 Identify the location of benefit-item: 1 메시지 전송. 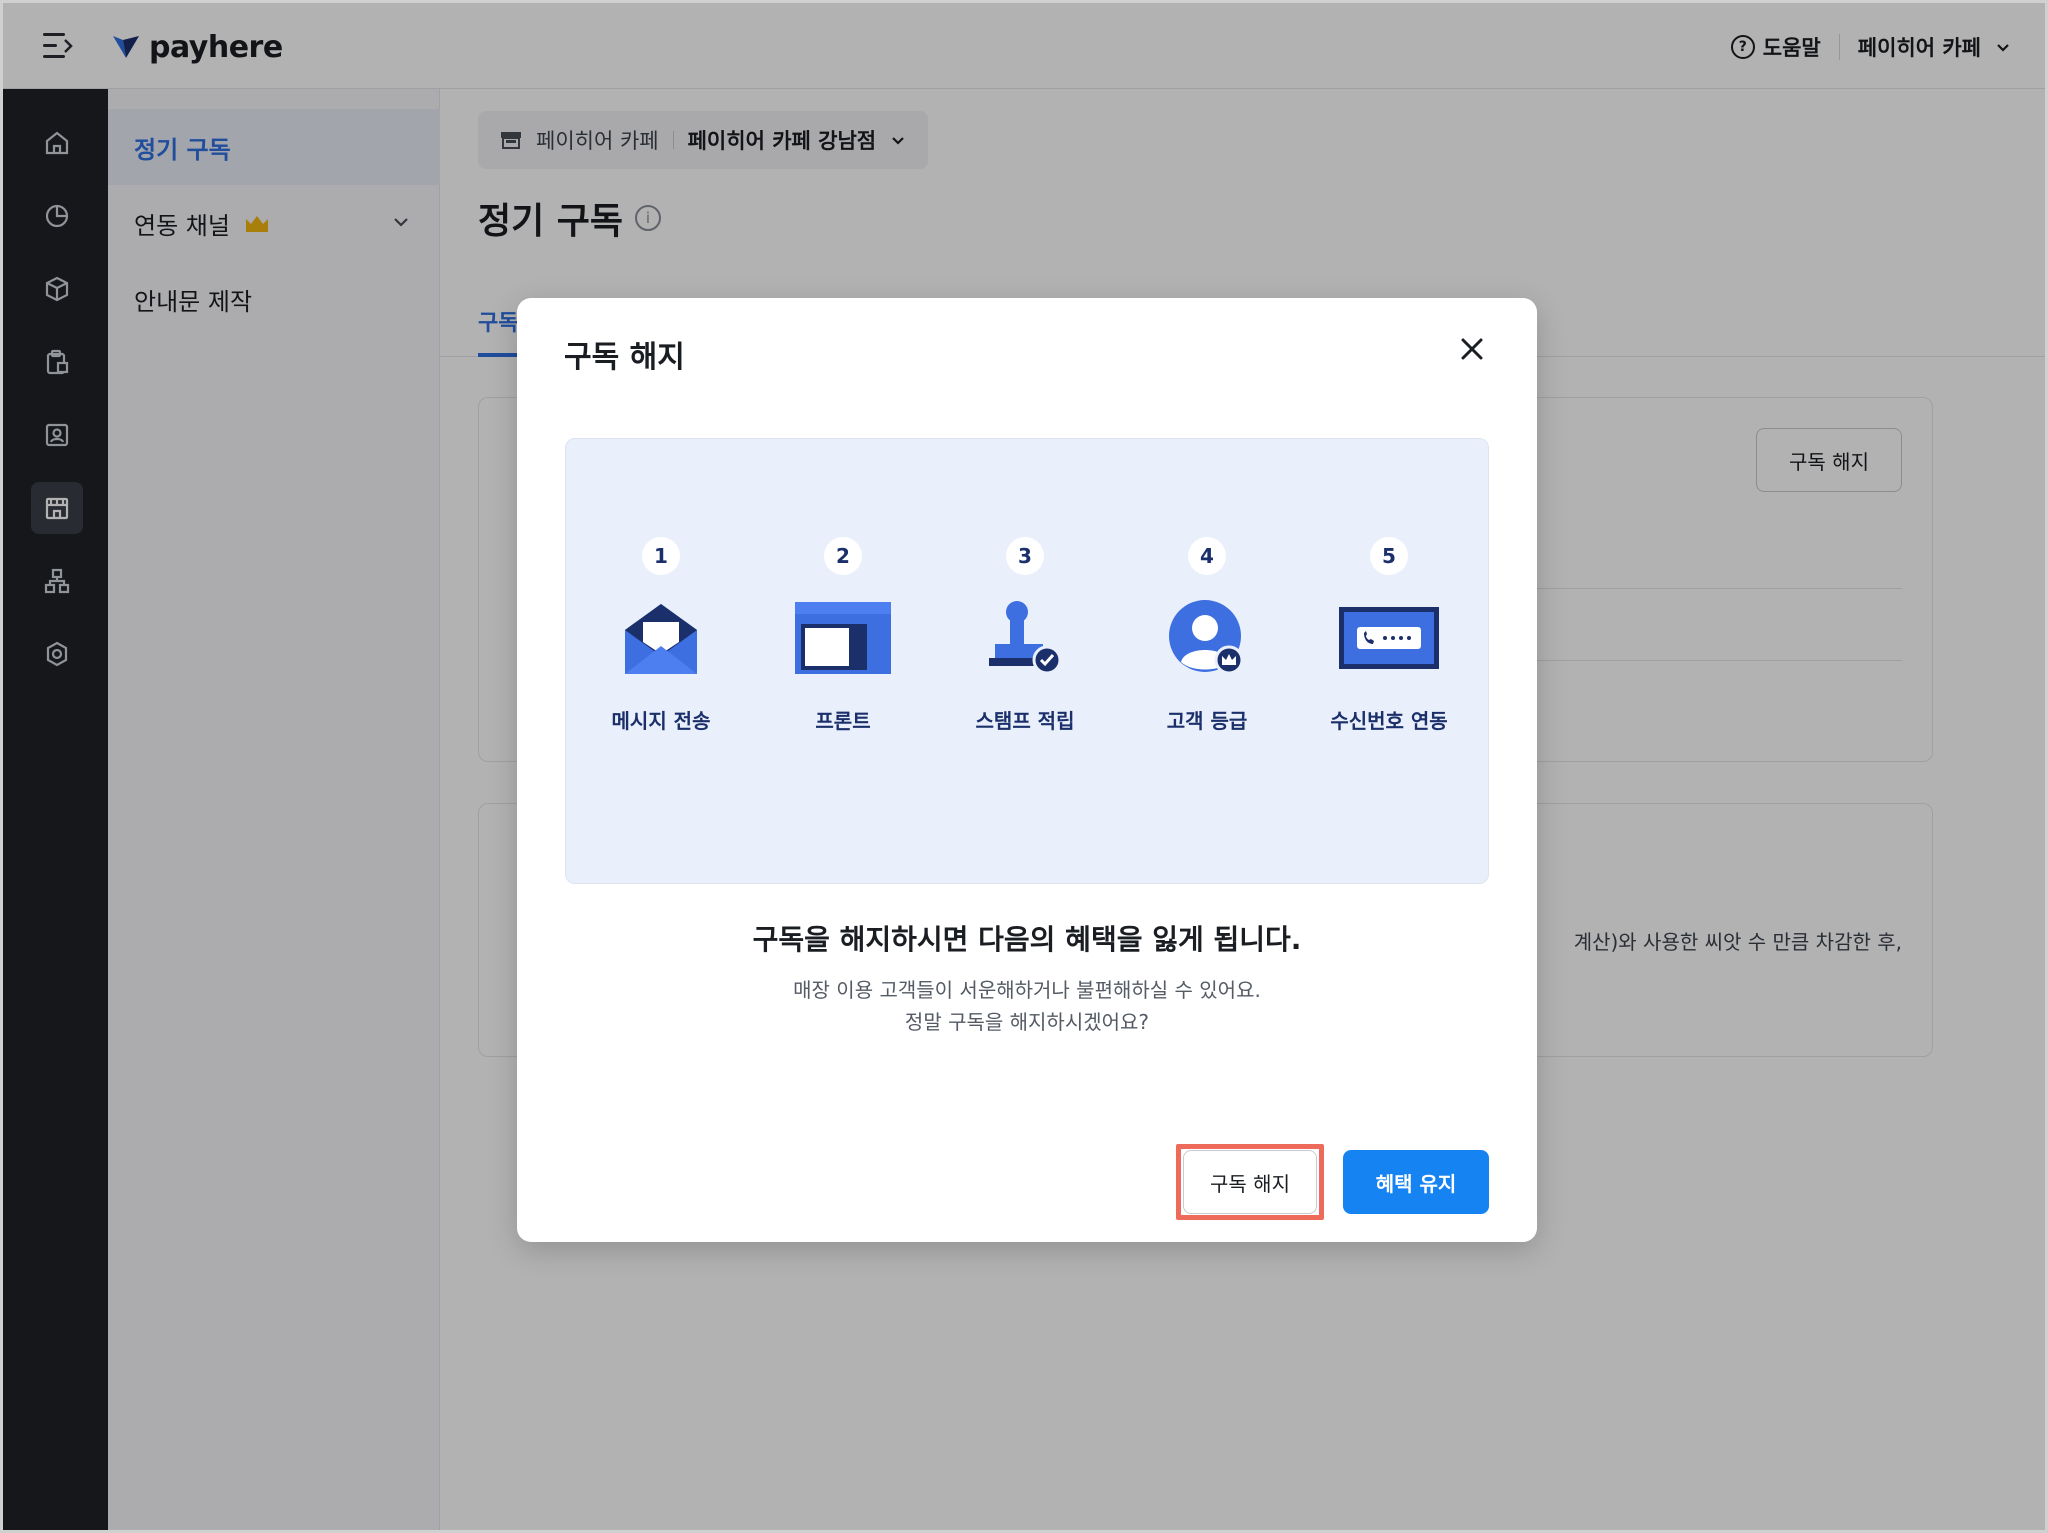
(661, 635).